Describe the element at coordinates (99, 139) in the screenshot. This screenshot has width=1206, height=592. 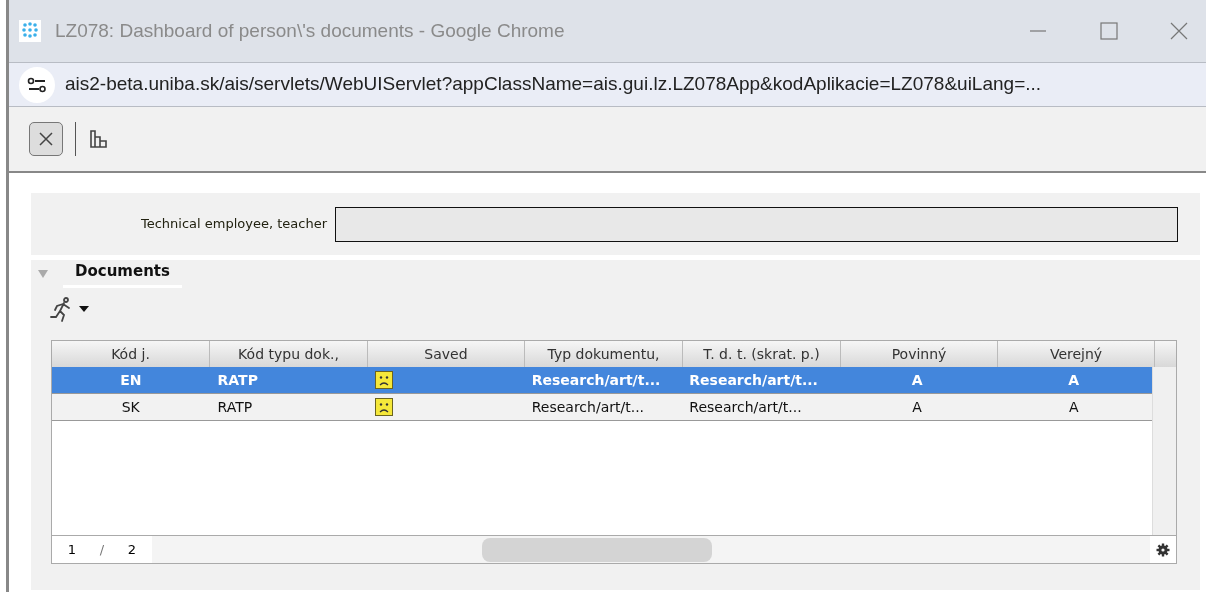
I see `hierarchy-icon` at that location.